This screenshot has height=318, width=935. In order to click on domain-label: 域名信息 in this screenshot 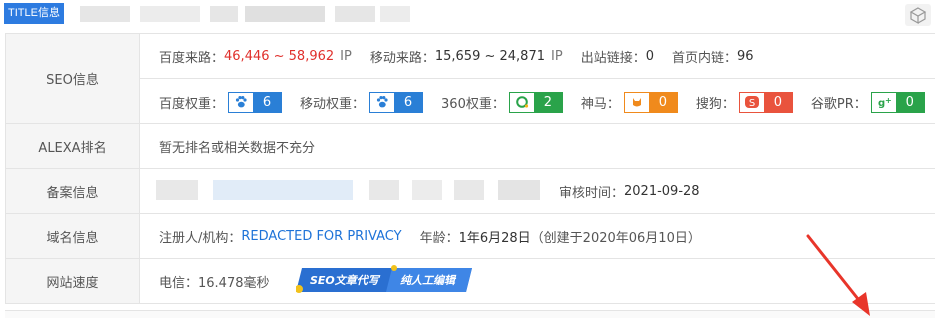, I will do `click(73, 236)`.